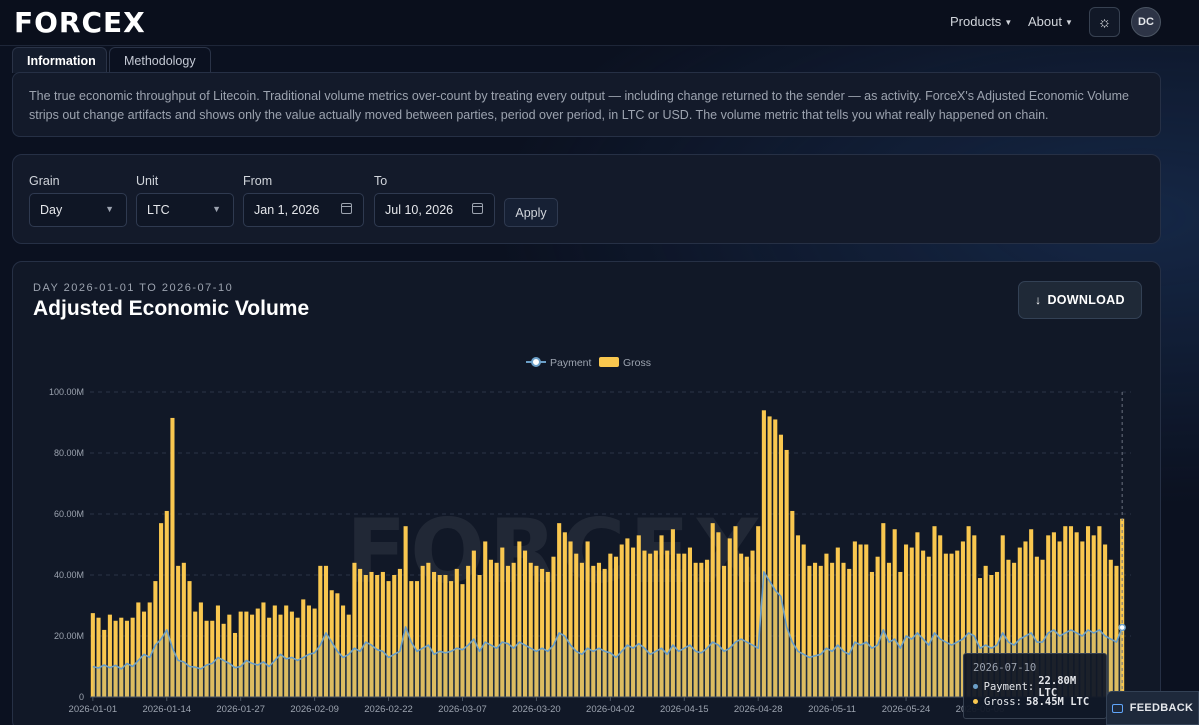  Describe the element at coordinates (314, 709) in the screenshot. I see `x-tick-label: 2026-02-09` at that location.